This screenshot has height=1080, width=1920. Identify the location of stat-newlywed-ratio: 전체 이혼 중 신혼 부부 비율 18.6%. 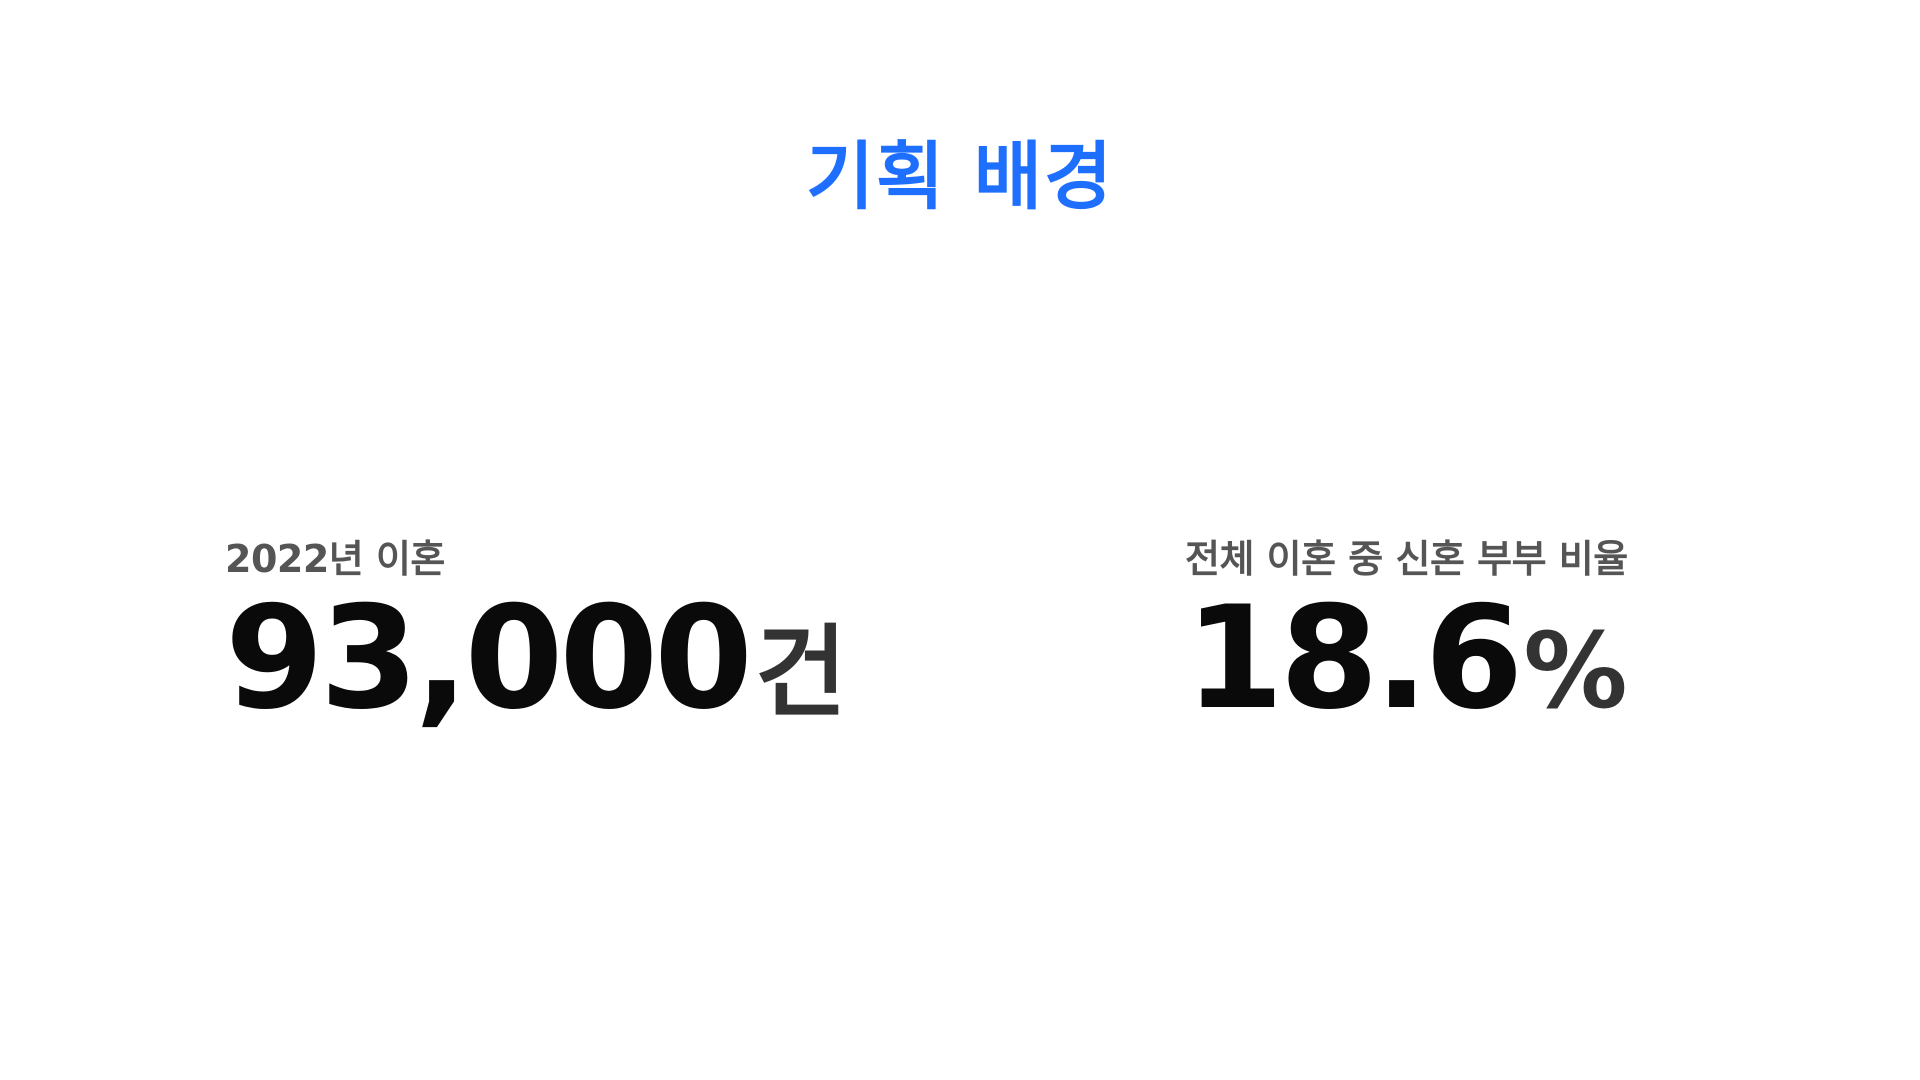
(1406, 635).